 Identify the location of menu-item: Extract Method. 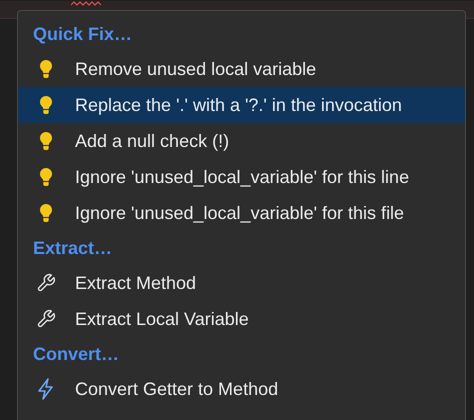
(241, 283).